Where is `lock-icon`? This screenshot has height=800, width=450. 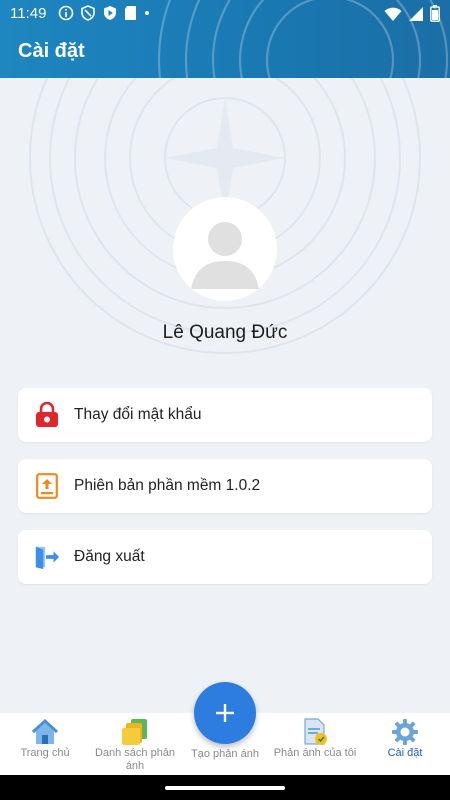
lock-icon is located at coordinates (47, 415).